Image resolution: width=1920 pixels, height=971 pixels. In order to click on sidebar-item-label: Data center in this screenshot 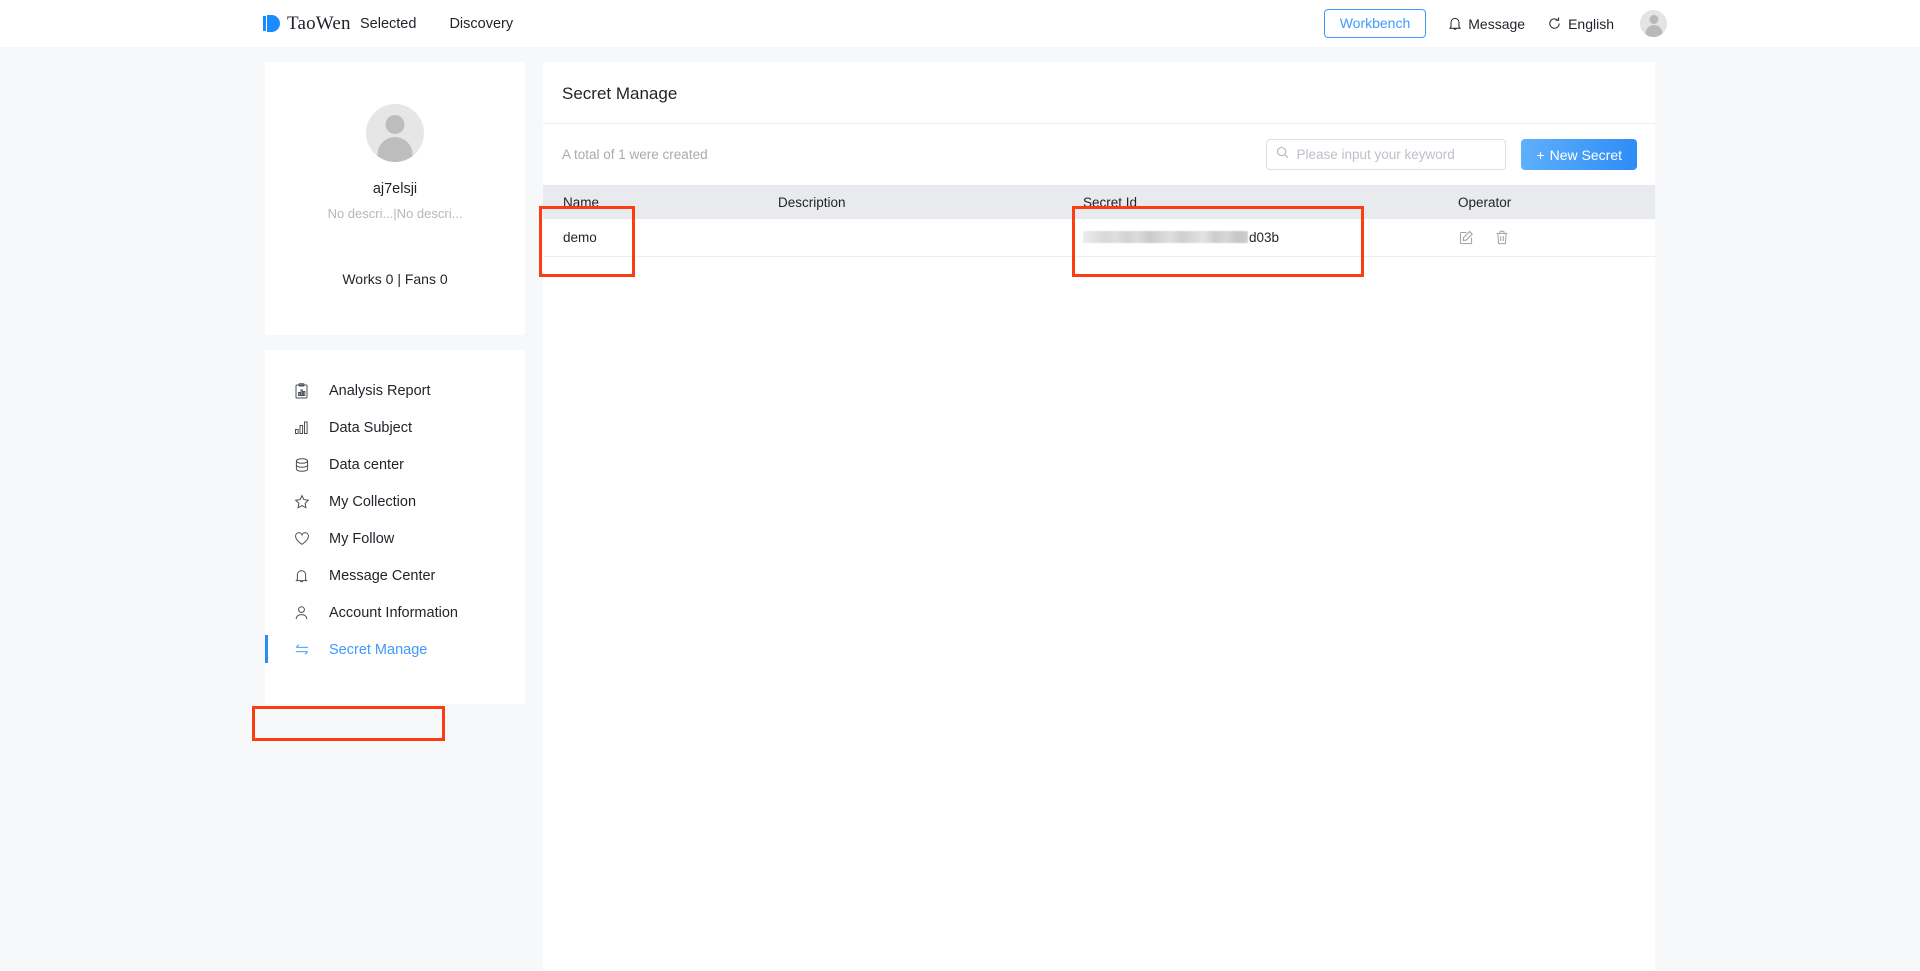, I will do `click(366, 464)`.